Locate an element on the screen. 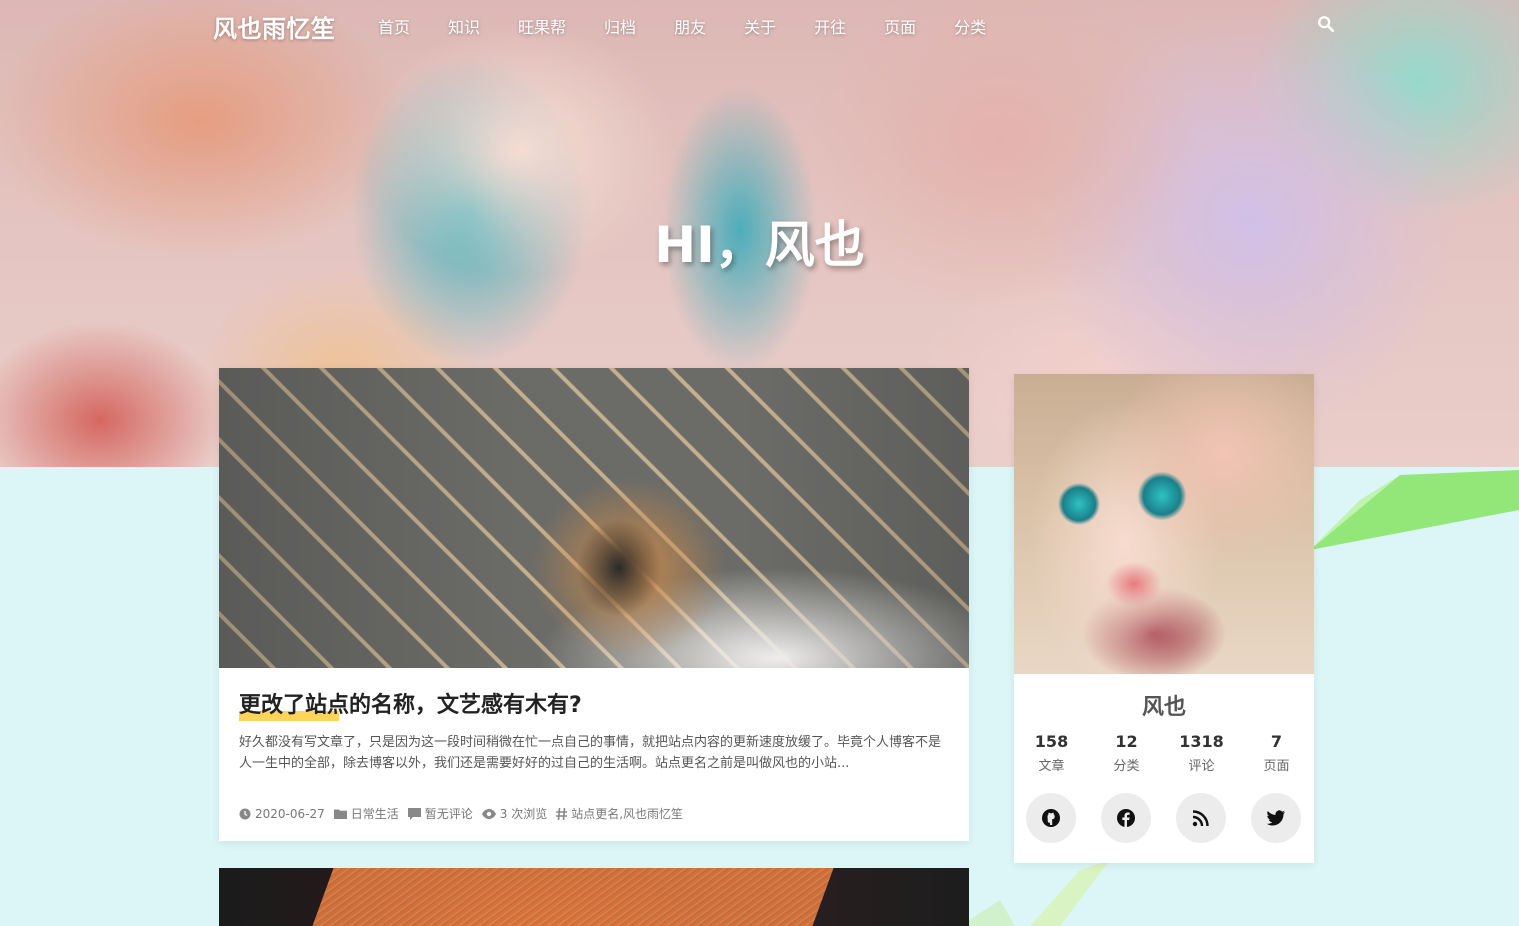 The height and width of the screenshot is (926, 1519). folder-icon is located at coordinates (340, 814).